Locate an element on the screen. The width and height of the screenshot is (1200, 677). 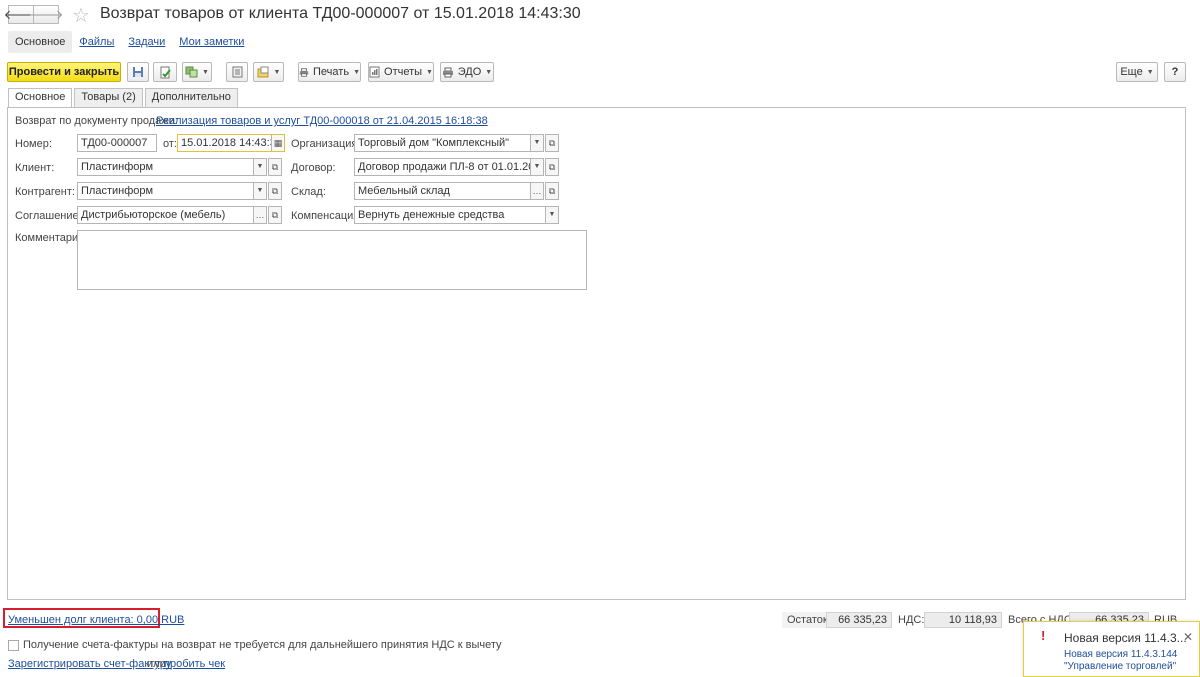
number-label: Номер: is located at coordinates (33, 144).